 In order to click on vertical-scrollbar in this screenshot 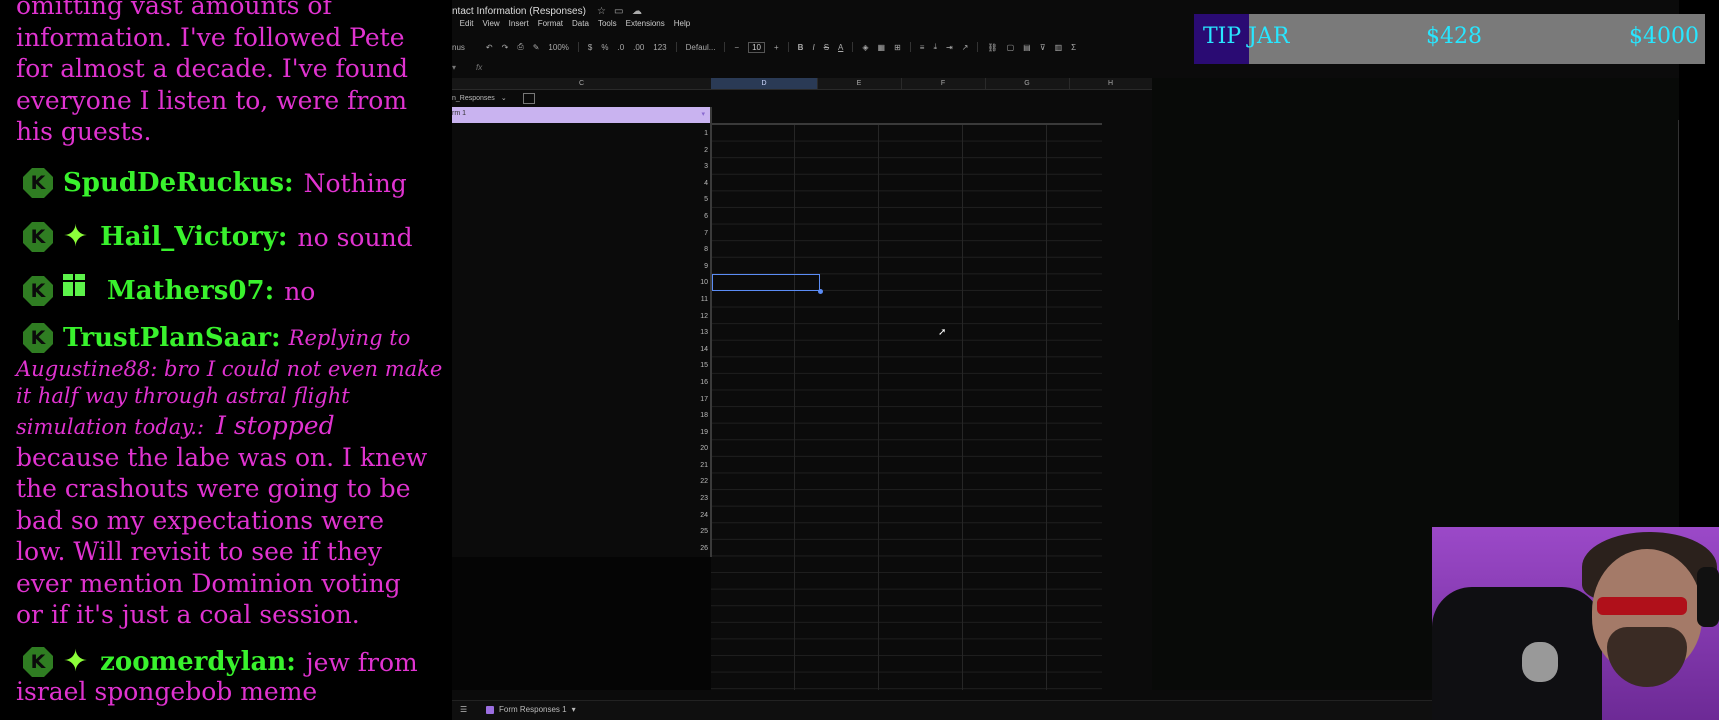, I will do `click(1678, 220)`.